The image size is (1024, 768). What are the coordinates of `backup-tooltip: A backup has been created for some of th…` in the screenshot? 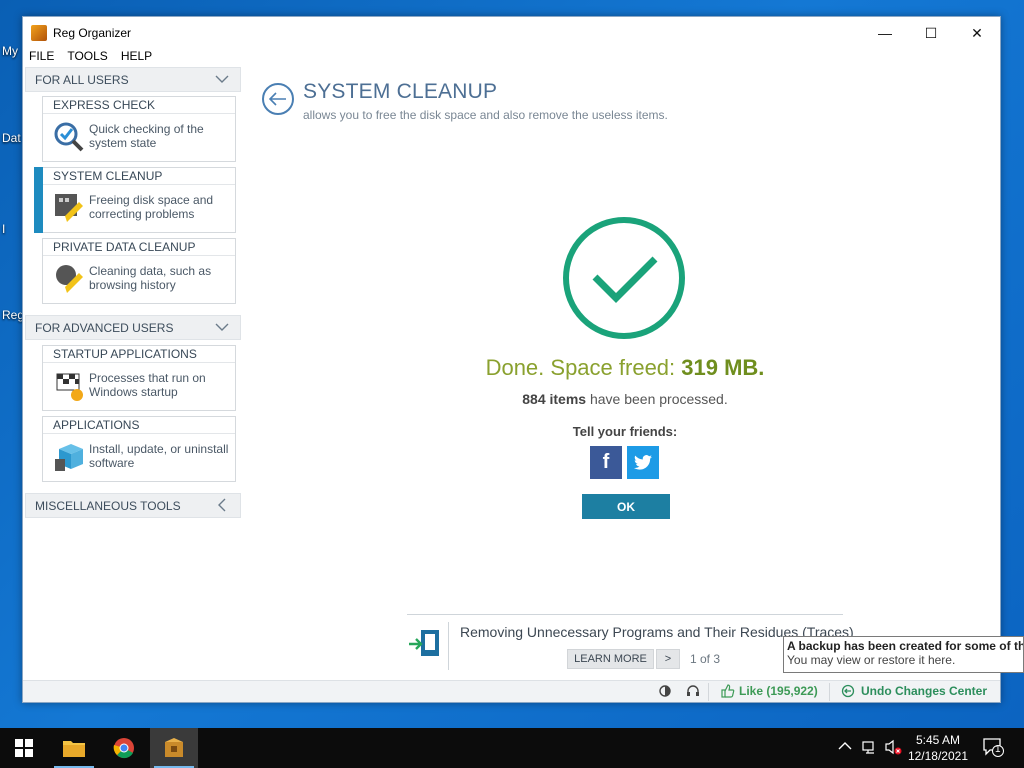 It's located at (903, 654).